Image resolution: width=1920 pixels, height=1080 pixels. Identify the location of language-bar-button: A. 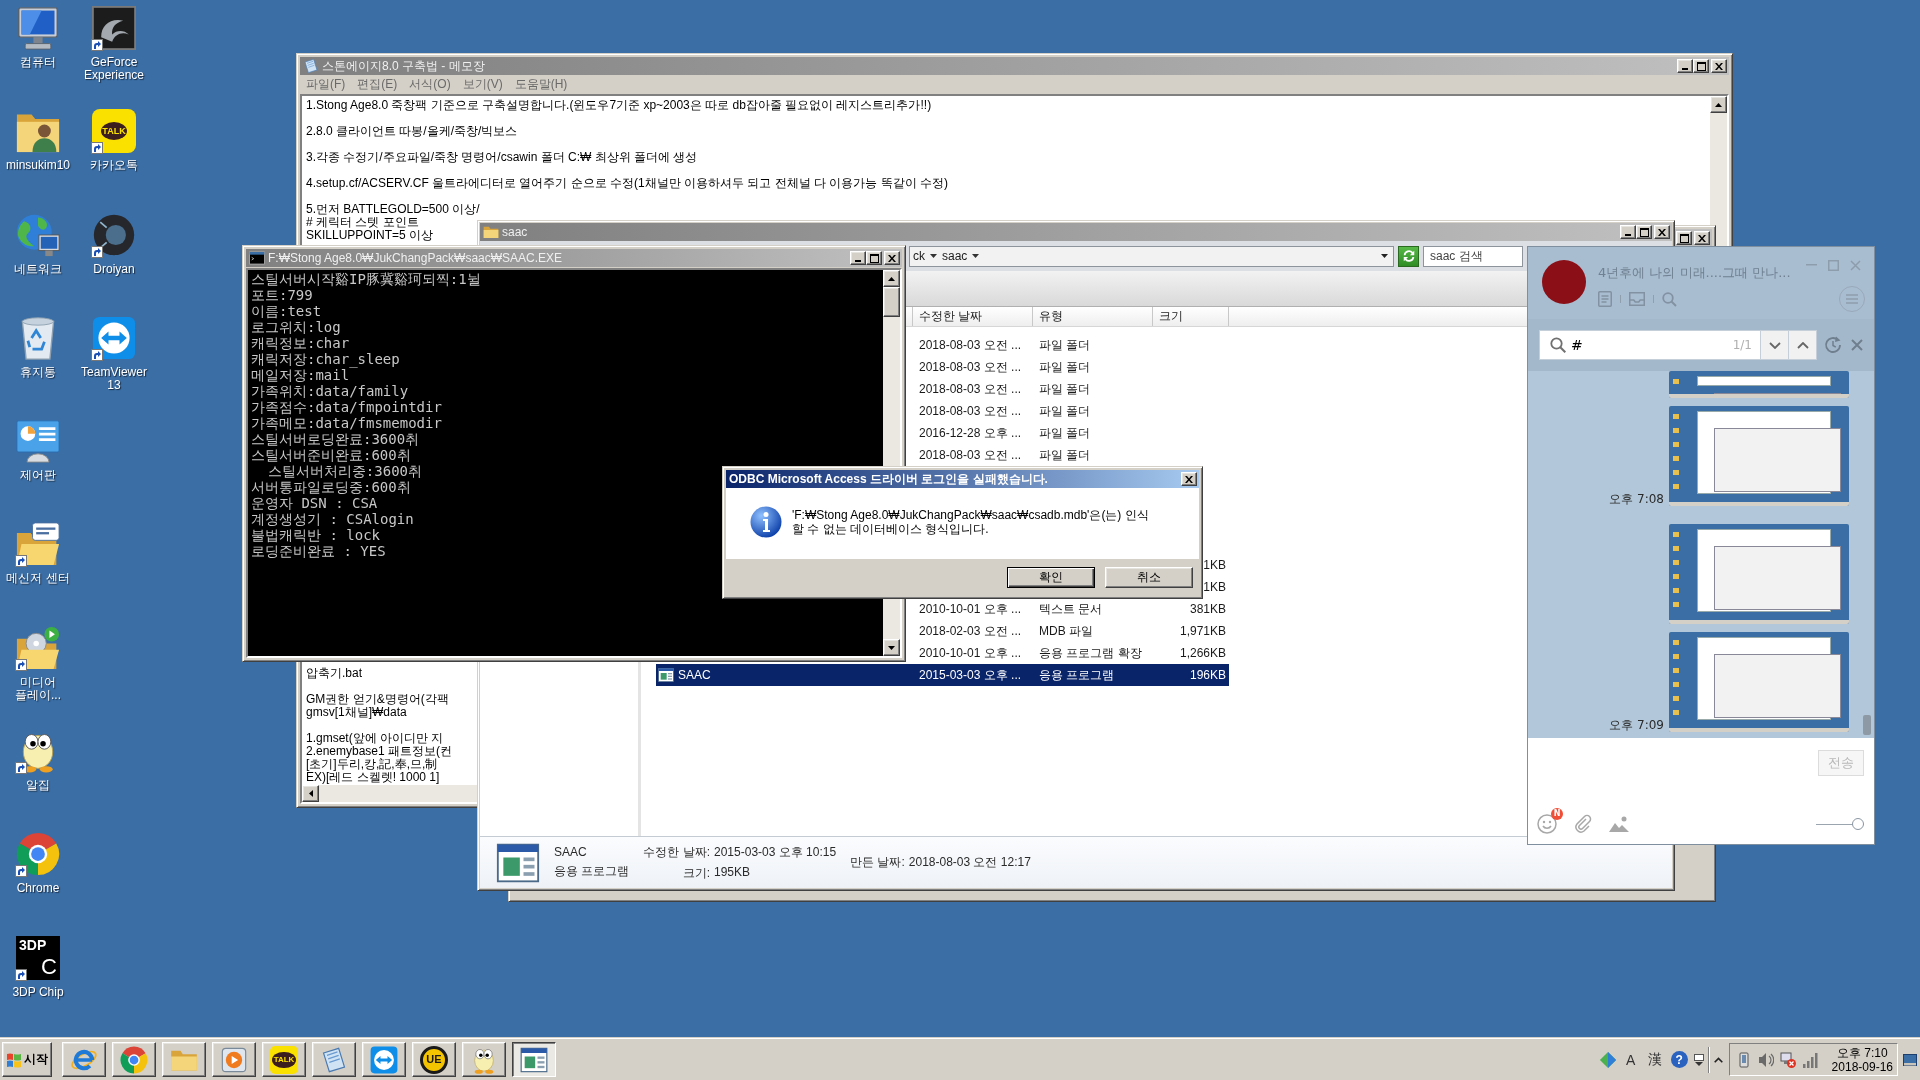
(1630, 1059).